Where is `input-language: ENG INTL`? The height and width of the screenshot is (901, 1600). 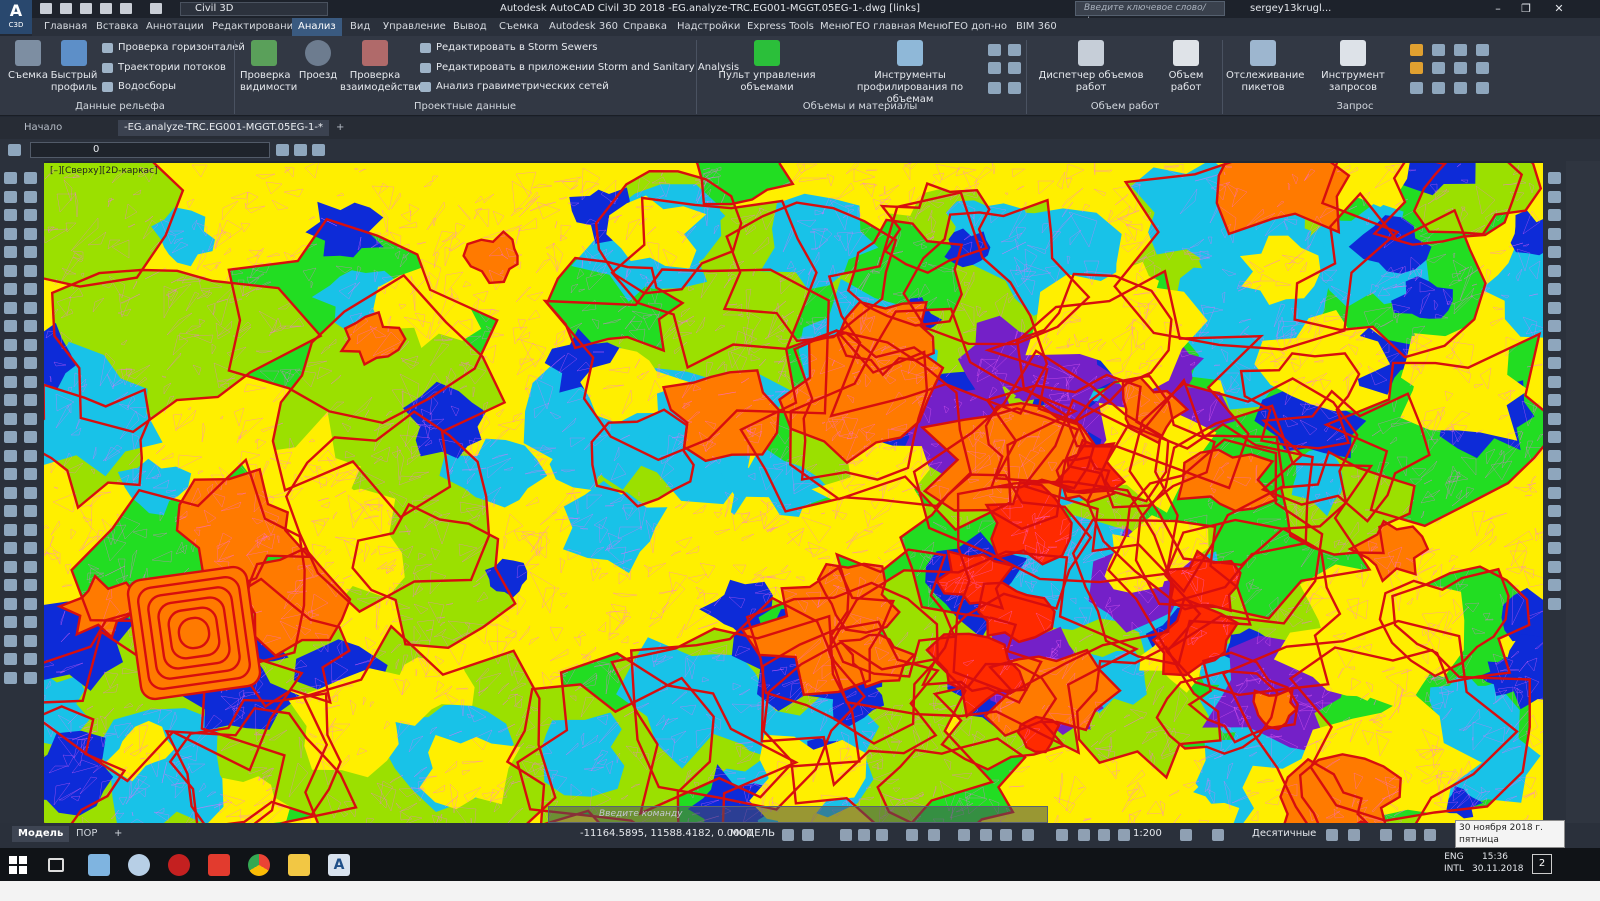
input-language: ENG INTL is located at coordinates (1454, 863).